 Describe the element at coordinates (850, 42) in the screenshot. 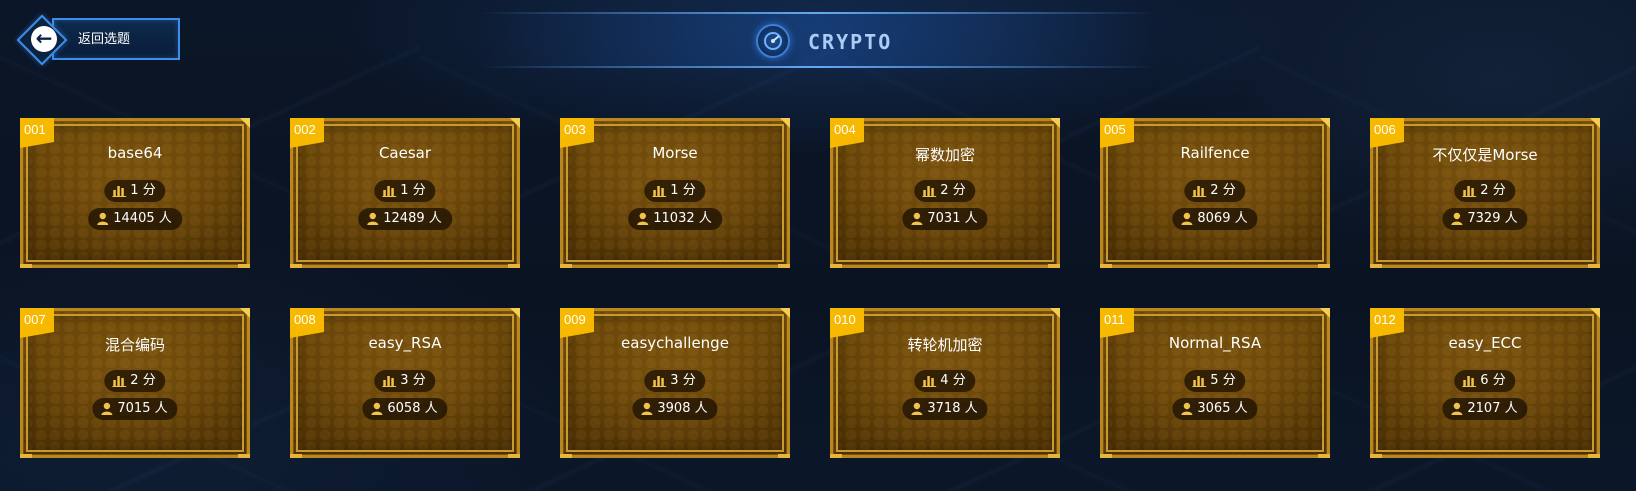

I see `page-title: CRYPTO` at that location.